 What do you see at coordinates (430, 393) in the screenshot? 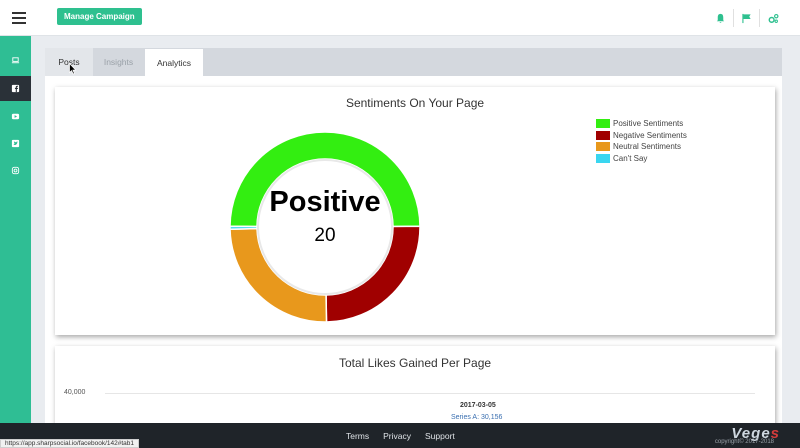
I see `gridline` at bounding box center [430, 393].